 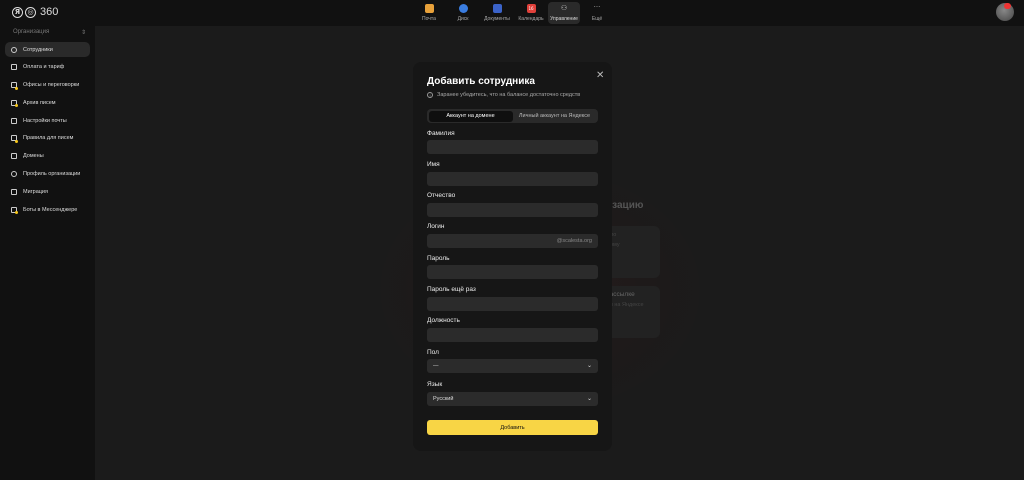 I want to click on sidebar-item-messenger-bots: Боты в Мессенджере, so click(x=47, y=209).